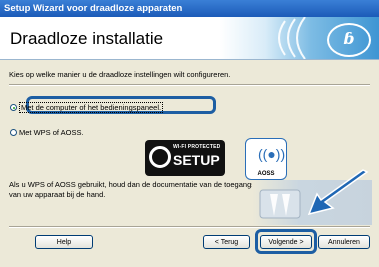  I want to click on radio-option-computer: Met de computer of het bedieningspaneel., so click(87, 107).